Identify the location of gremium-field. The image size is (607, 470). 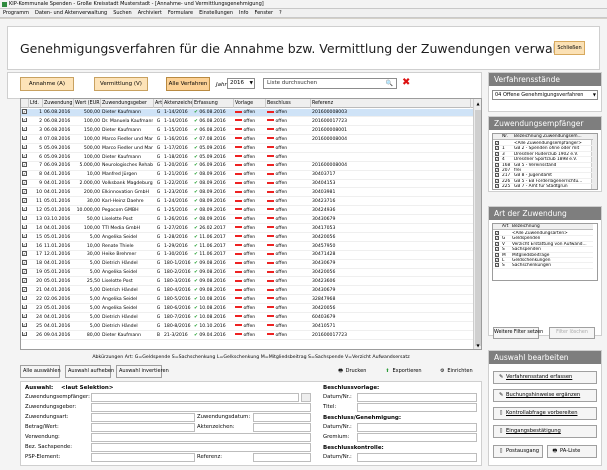
(417, 437).